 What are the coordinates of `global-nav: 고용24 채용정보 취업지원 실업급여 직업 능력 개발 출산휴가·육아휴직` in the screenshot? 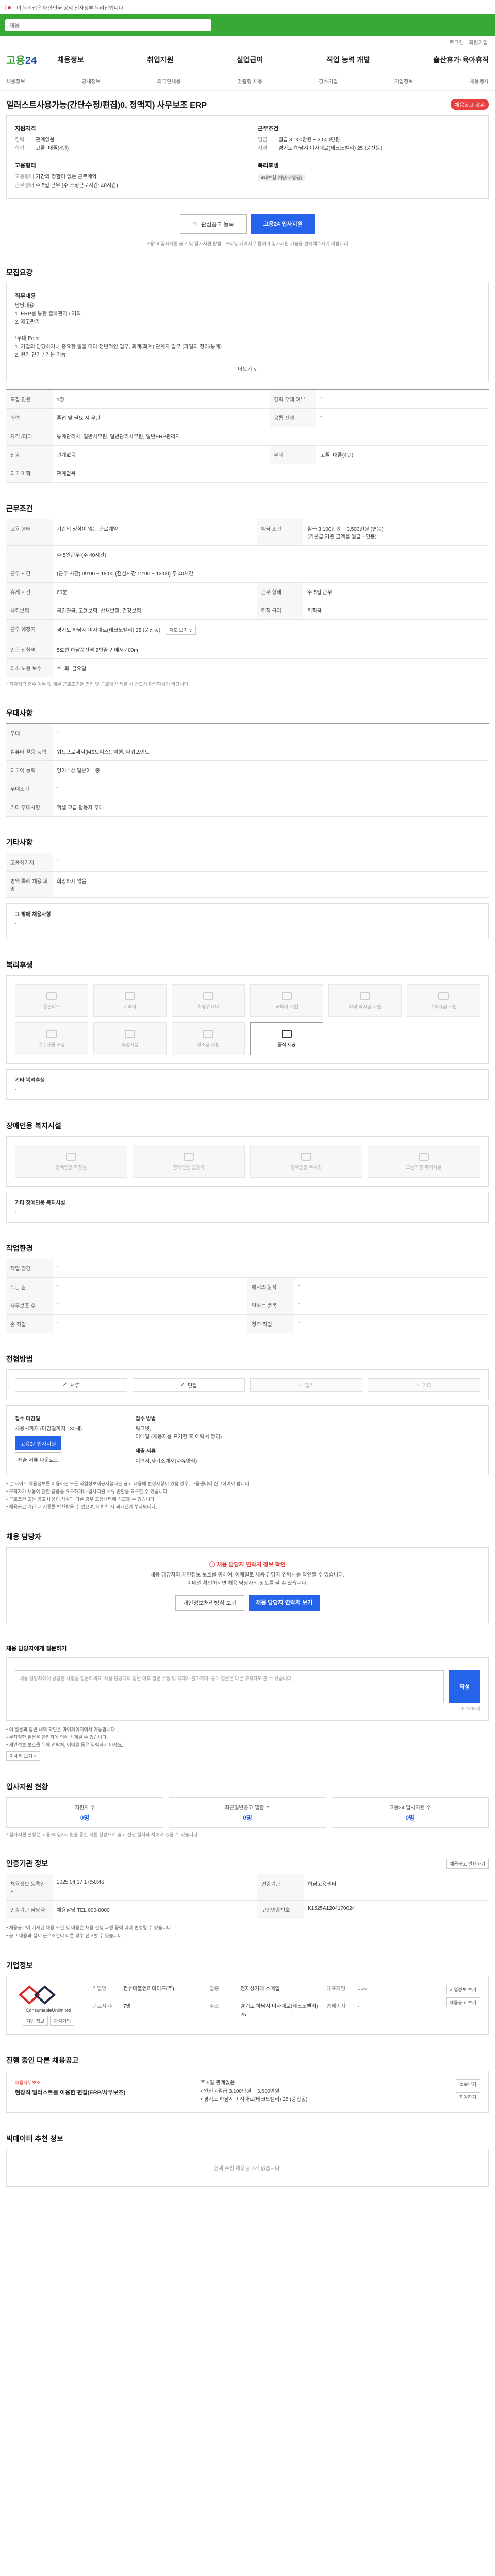 It's located at (247, 59).